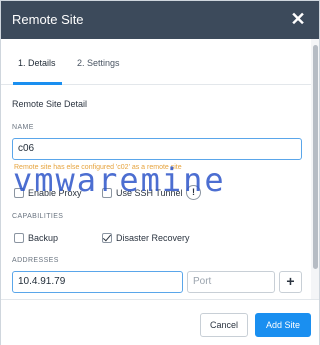 The image size is (320, 345). What do you see at coordinates (37, 83) in the screenshot?
I see `active-tab-indicator` at bounding box center [37, 83].